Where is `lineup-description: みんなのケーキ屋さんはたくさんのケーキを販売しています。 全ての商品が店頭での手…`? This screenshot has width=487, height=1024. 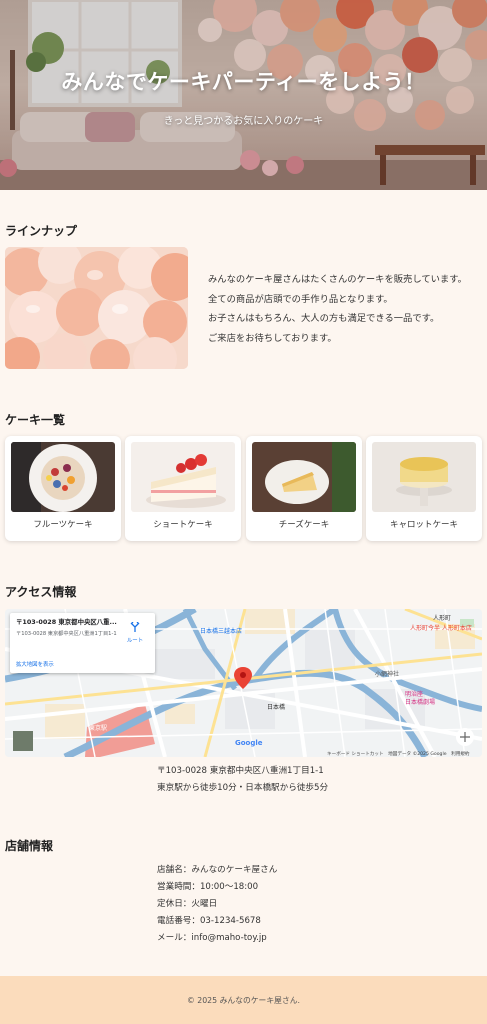
lineup-description: みんなのケーキ屋さんはたくさんのケーキを販売しています。 全ての商品が店頭での手… is located at coordinates (345, 309).